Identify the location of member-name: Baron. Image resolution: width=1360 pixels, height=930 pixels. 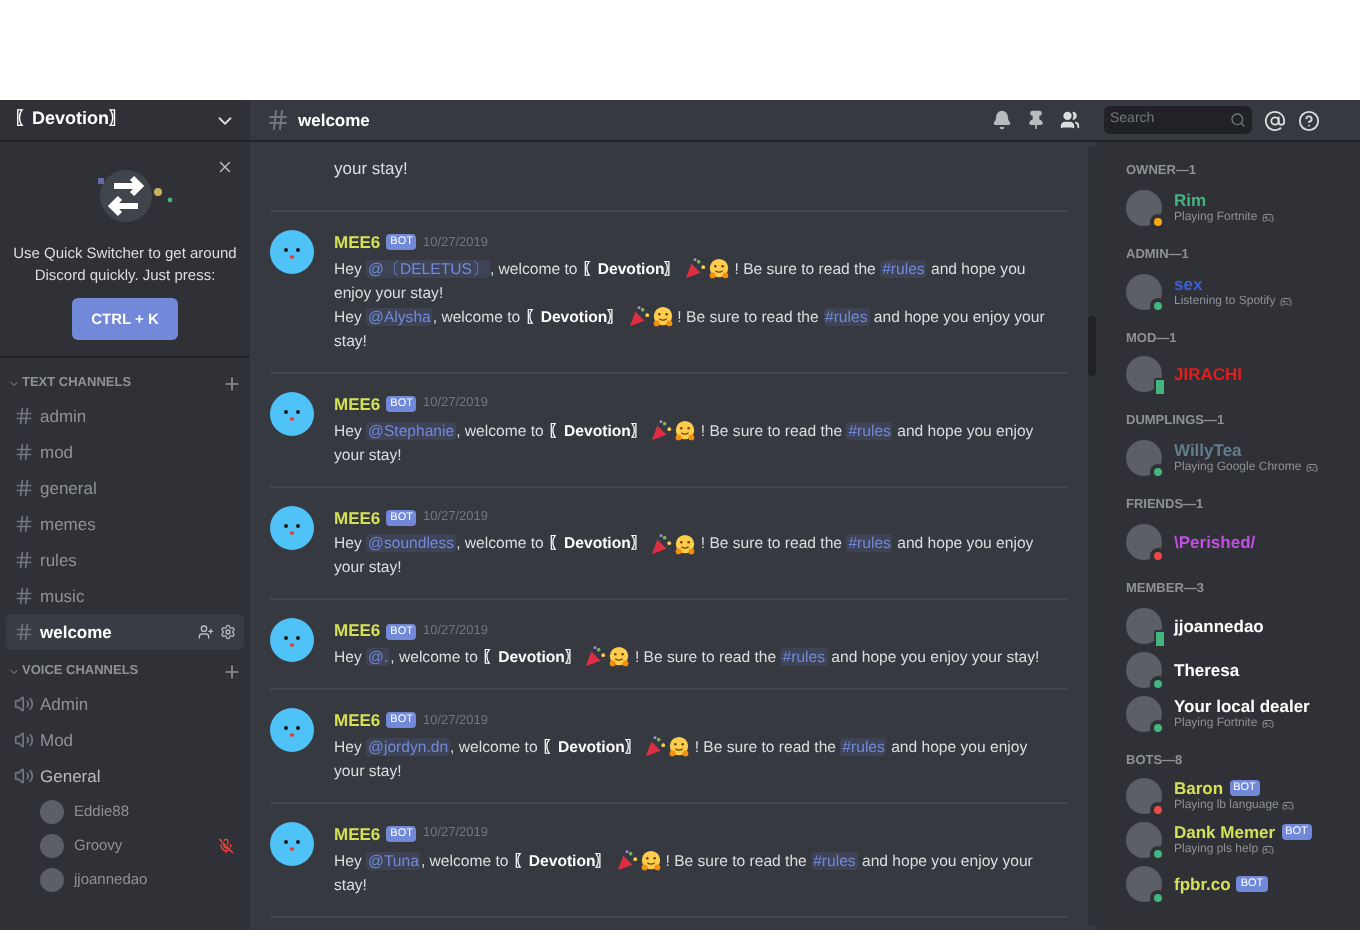
(1199, 788).